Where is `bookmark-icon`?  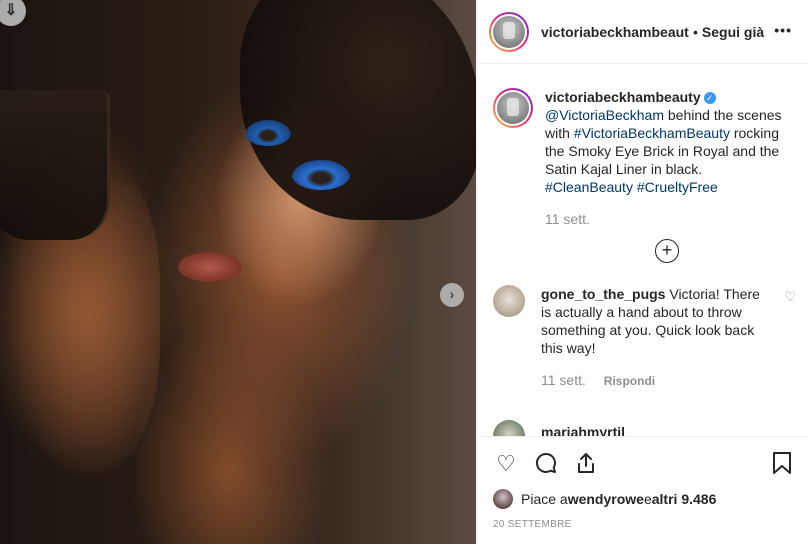
bookmark-icon is located at coordinates (782, 464).